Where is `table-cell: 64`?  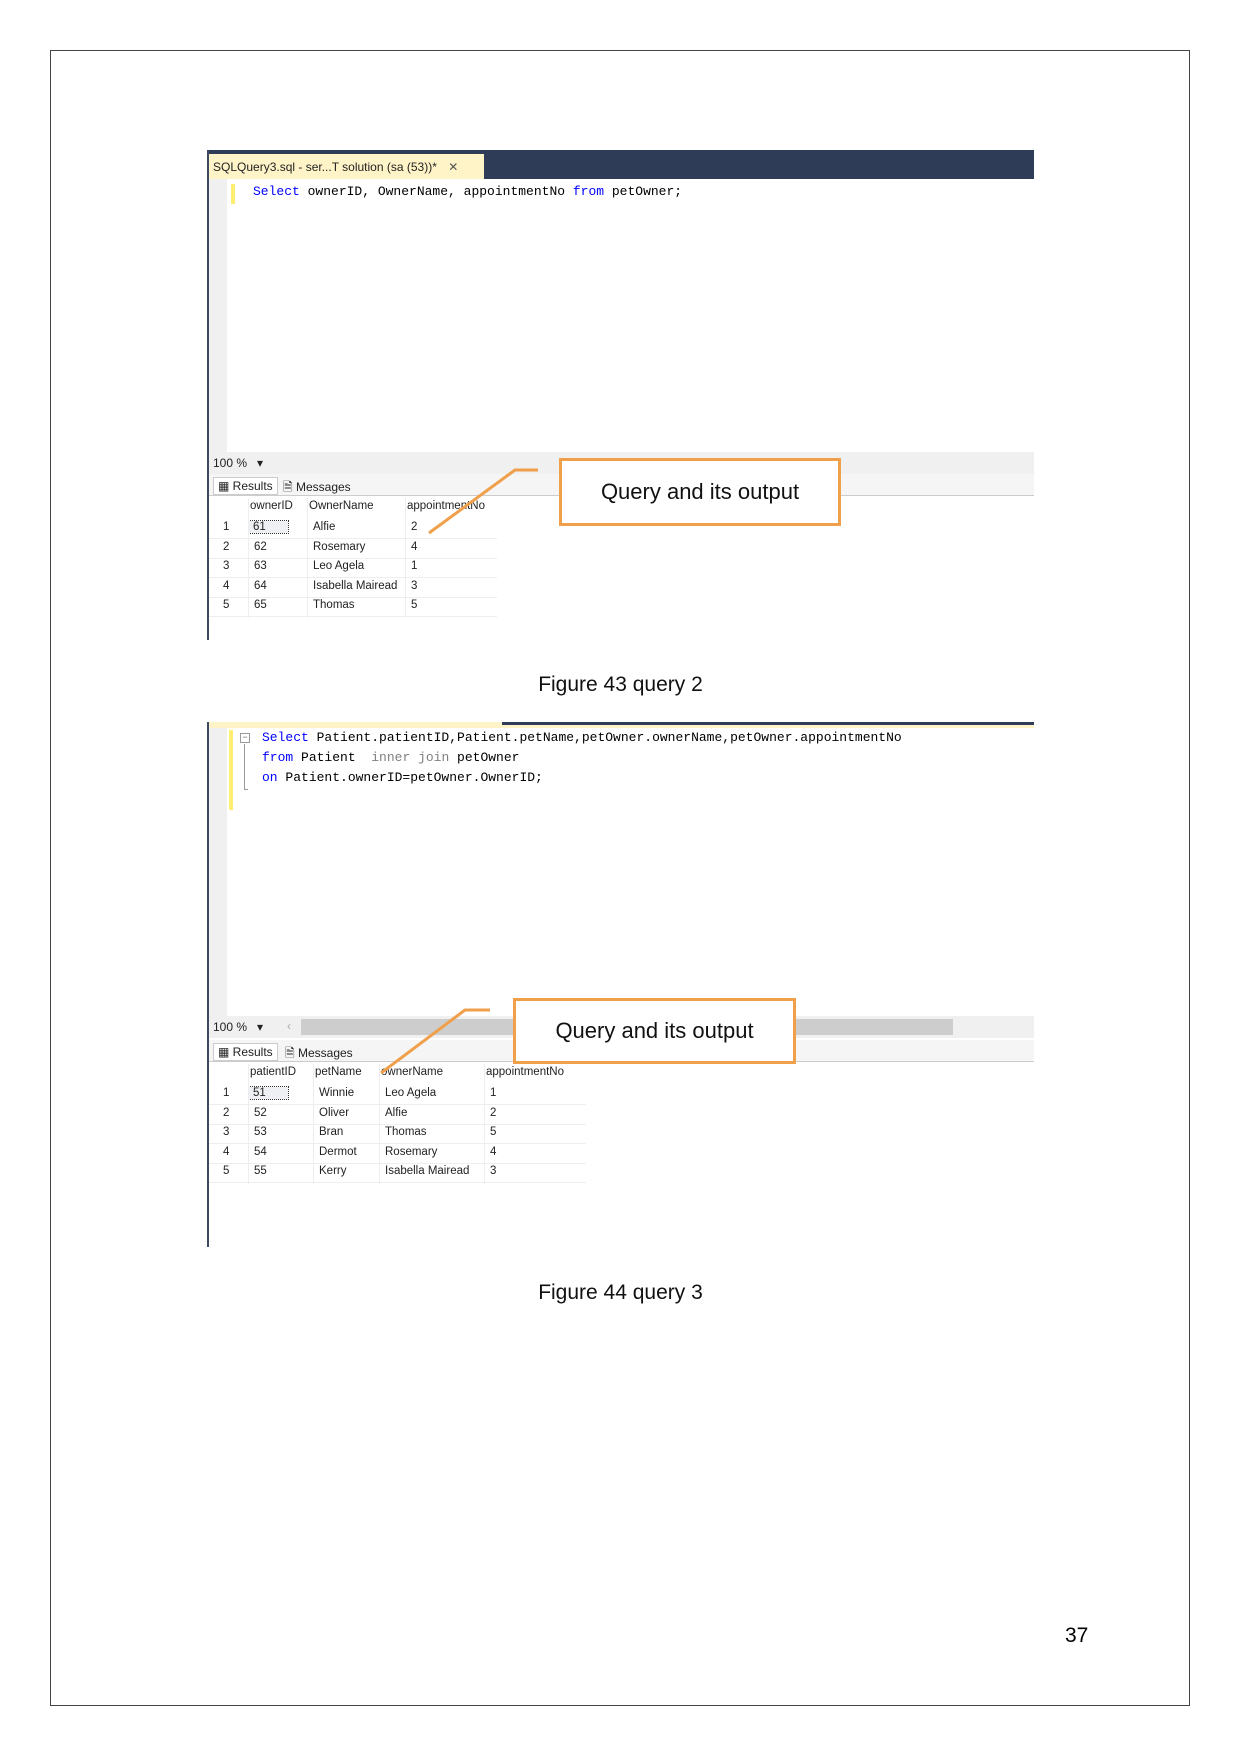 table-cell: 64 is located at coordinates (260, 586).